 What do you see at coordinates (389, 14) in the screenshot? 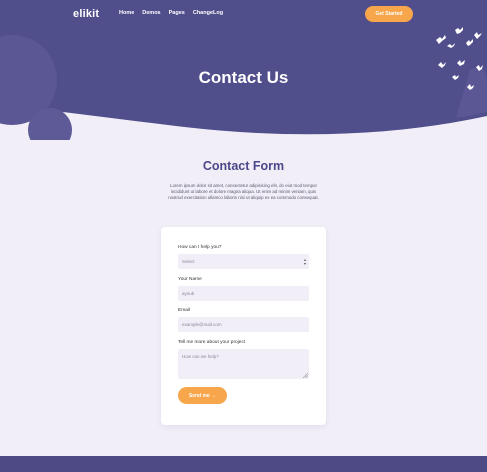
I see `get-started-button: Get Started` at bounding box center [389, 14].